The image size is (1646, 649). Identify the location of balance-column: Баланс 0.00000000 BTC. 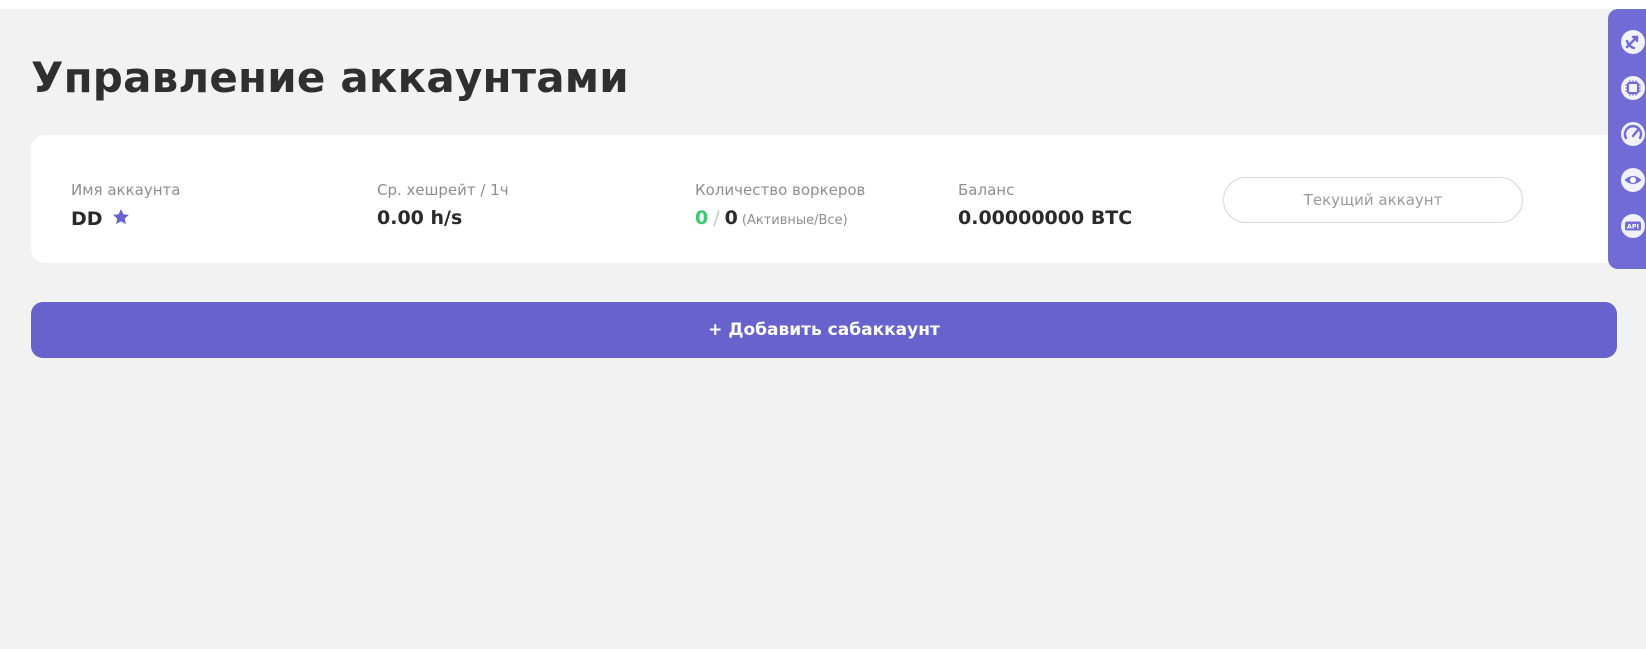
(1045, 205).